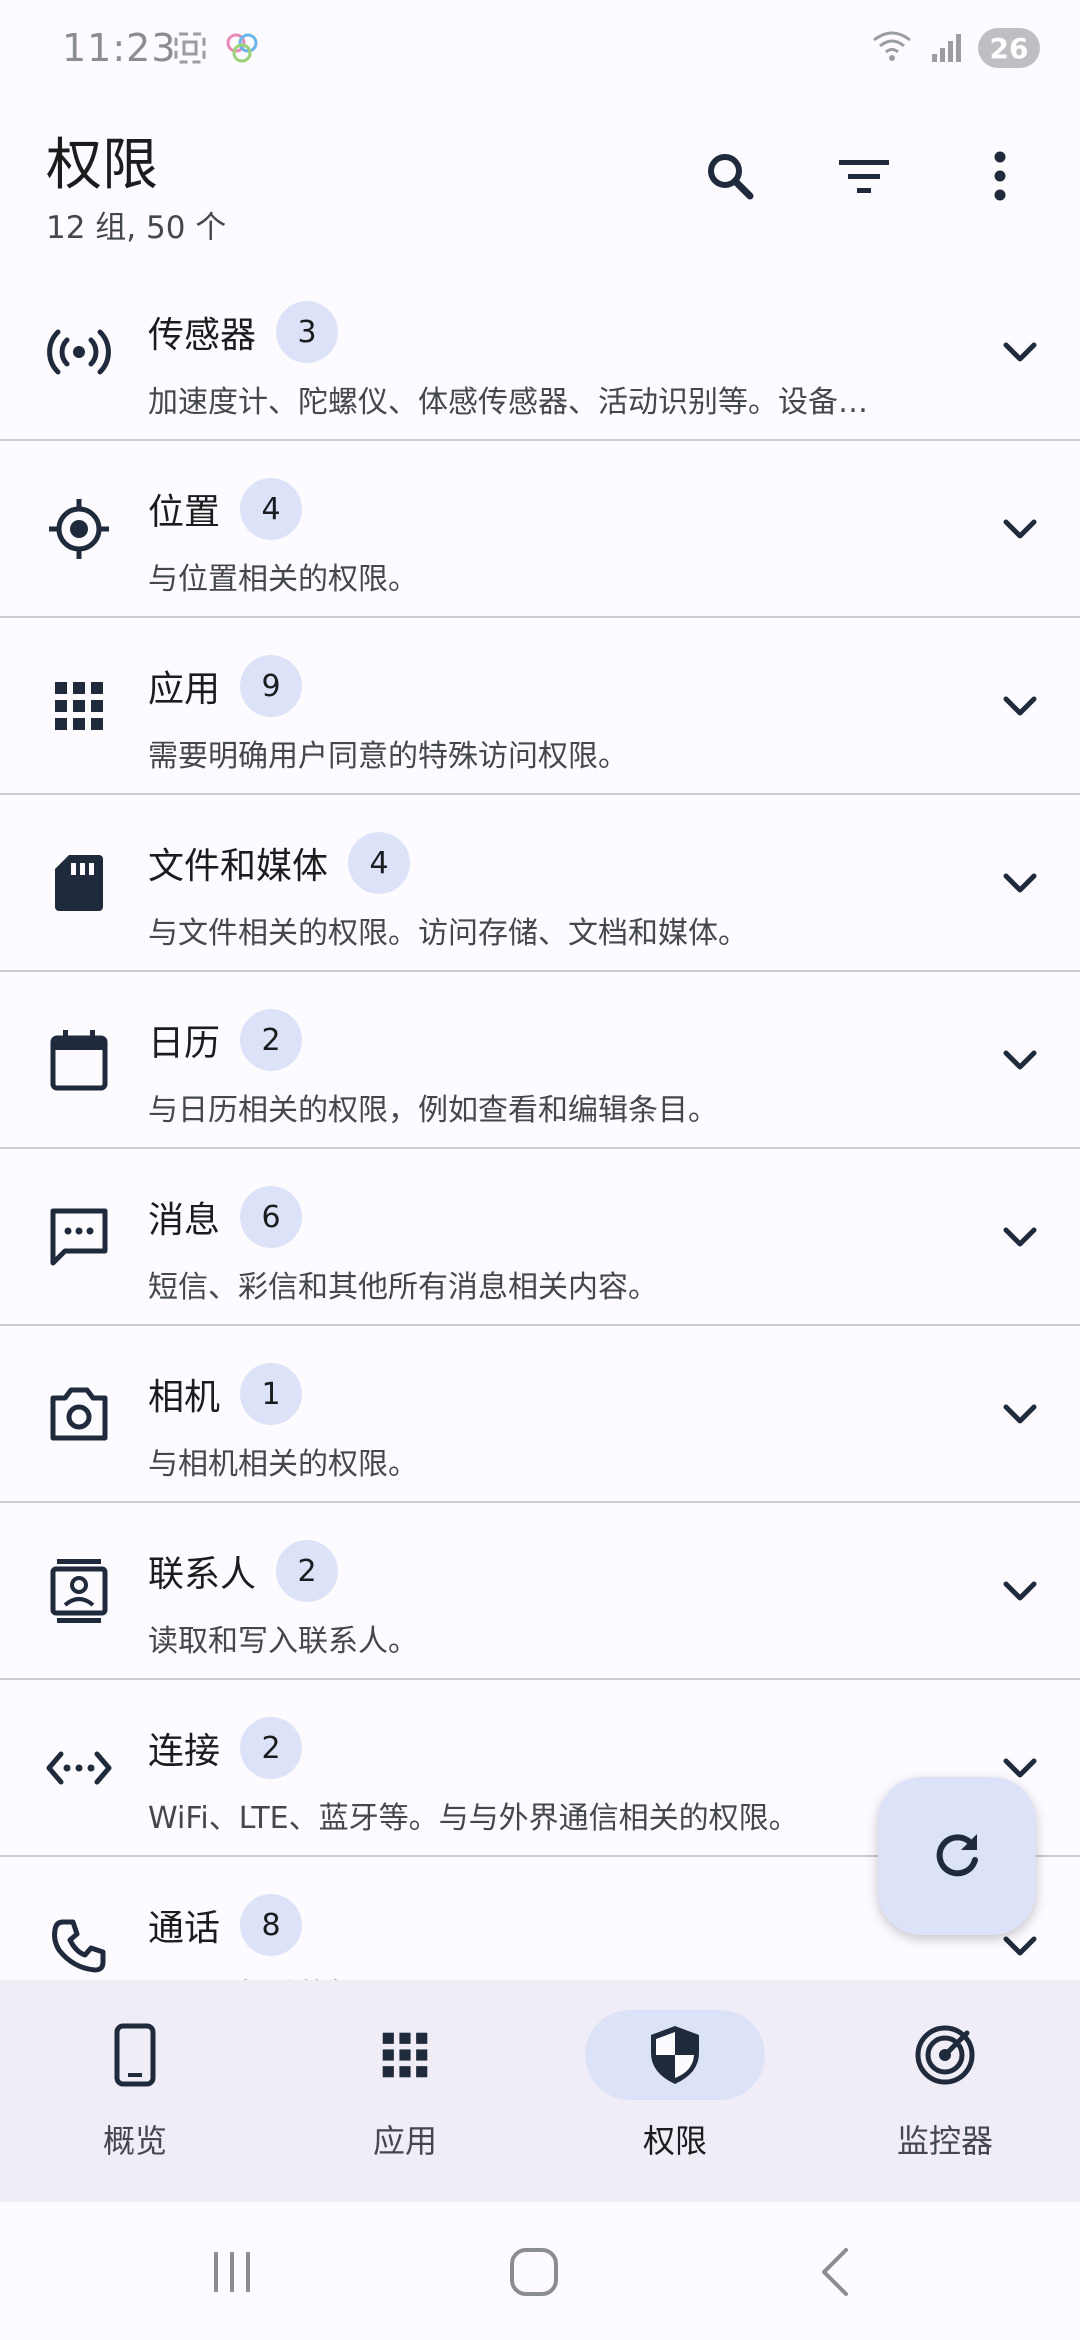 The width and height of the screenshot is (1080, 2340). I want to click on permission-group-row: 联系人 2 读取和写入联系人。, so click(540, 1592).